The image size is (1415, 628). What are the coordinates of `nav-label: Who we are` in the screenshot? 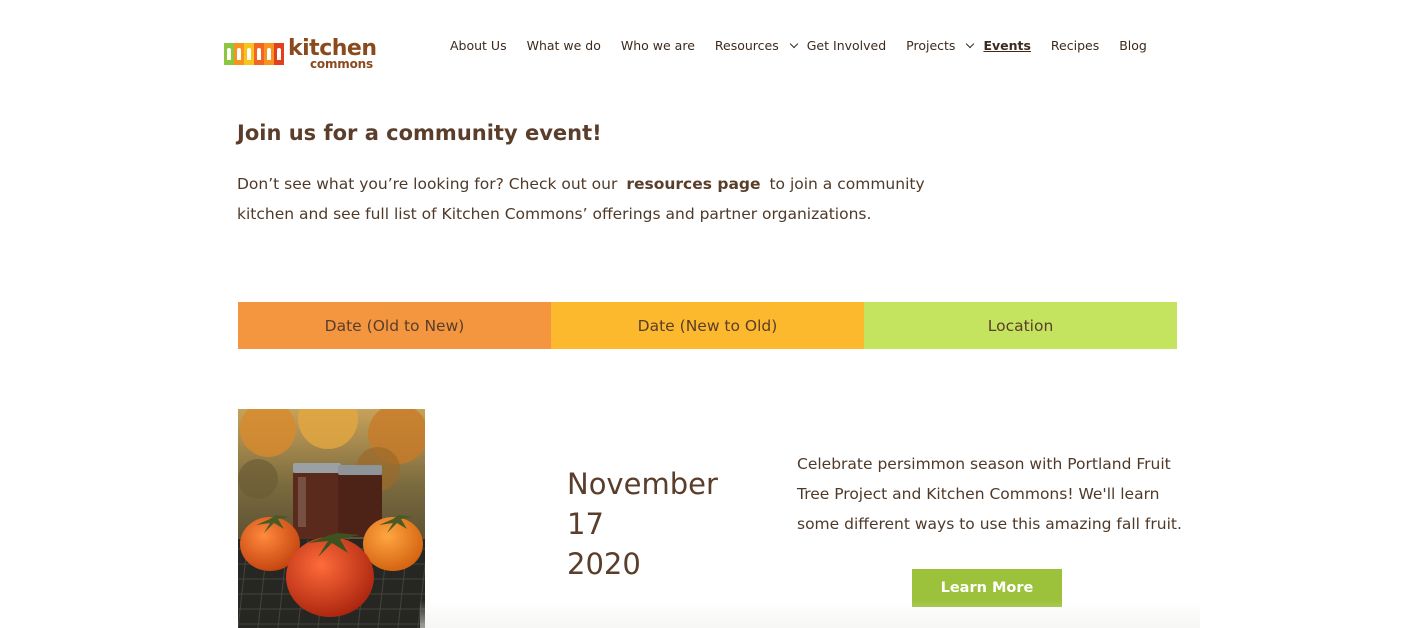 It's located at (657, 45).